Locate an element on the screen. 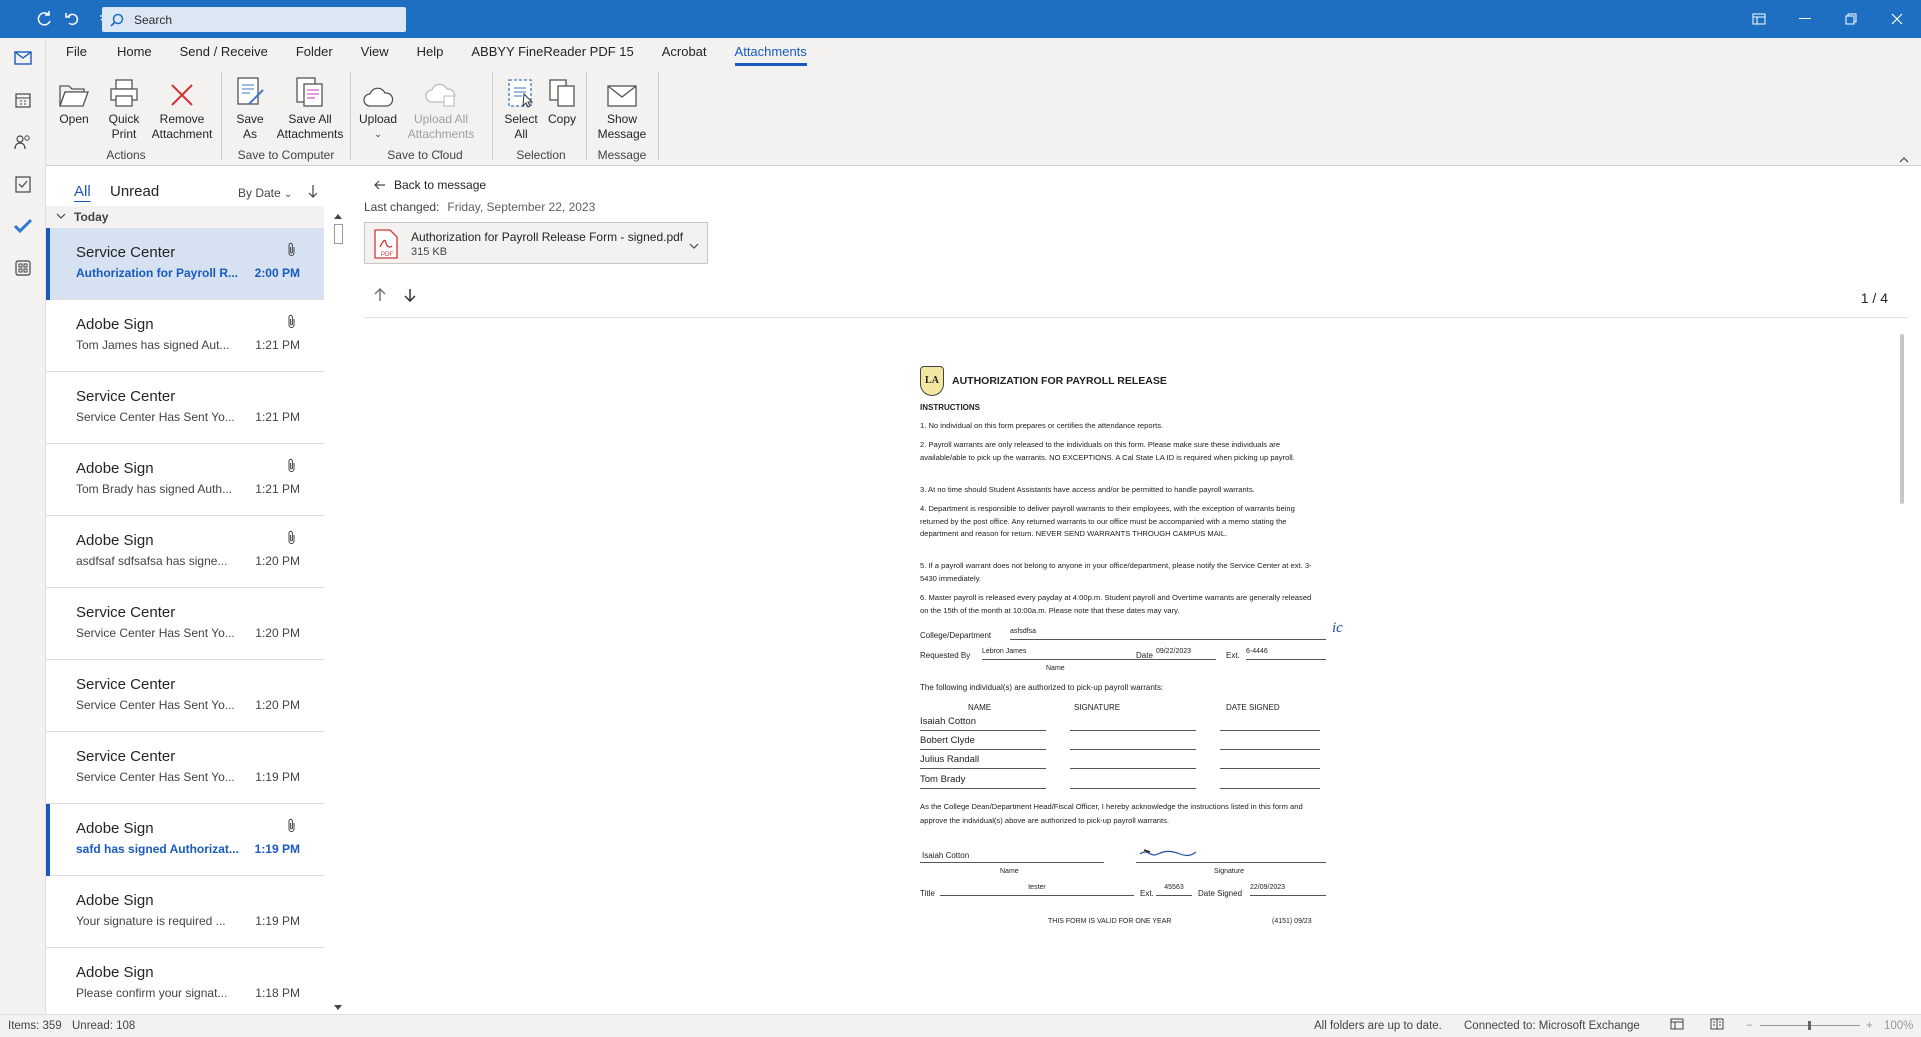  previous-page-icon is located at coordinates (380, 296).